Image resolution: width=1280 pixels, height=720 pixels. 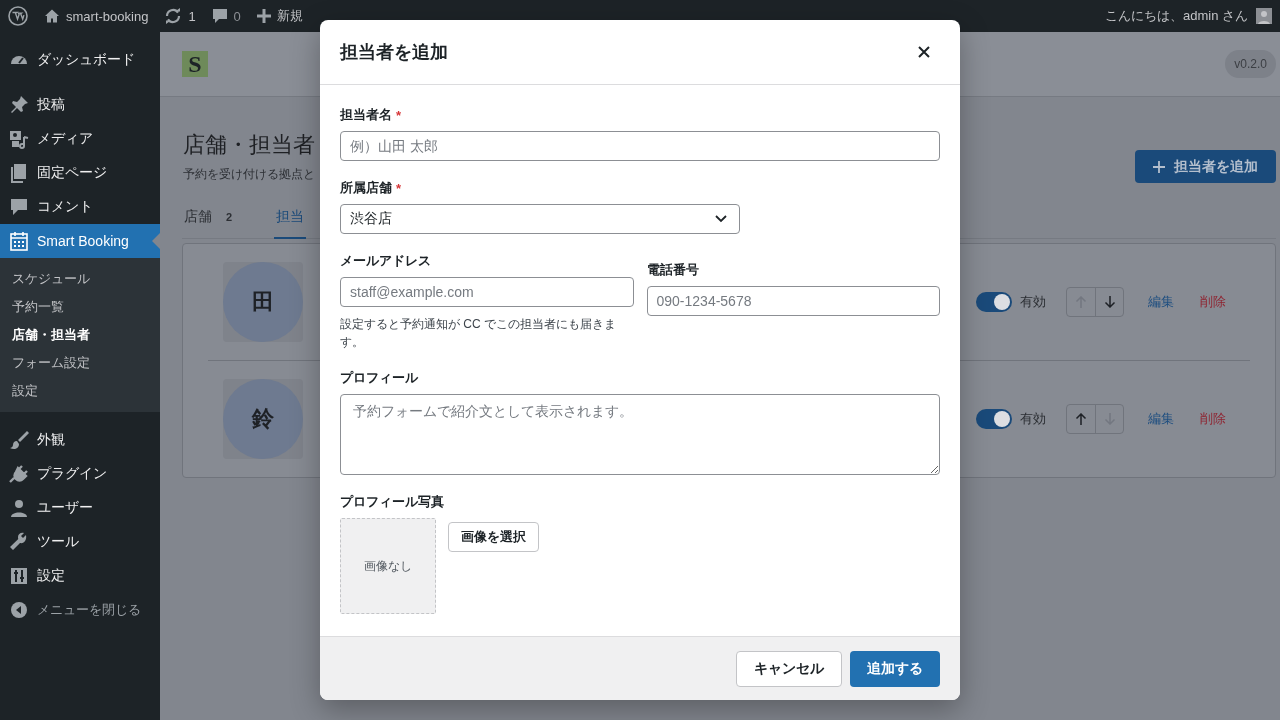 I want to click on avatar: 鈴, so click(x=263, y=419).